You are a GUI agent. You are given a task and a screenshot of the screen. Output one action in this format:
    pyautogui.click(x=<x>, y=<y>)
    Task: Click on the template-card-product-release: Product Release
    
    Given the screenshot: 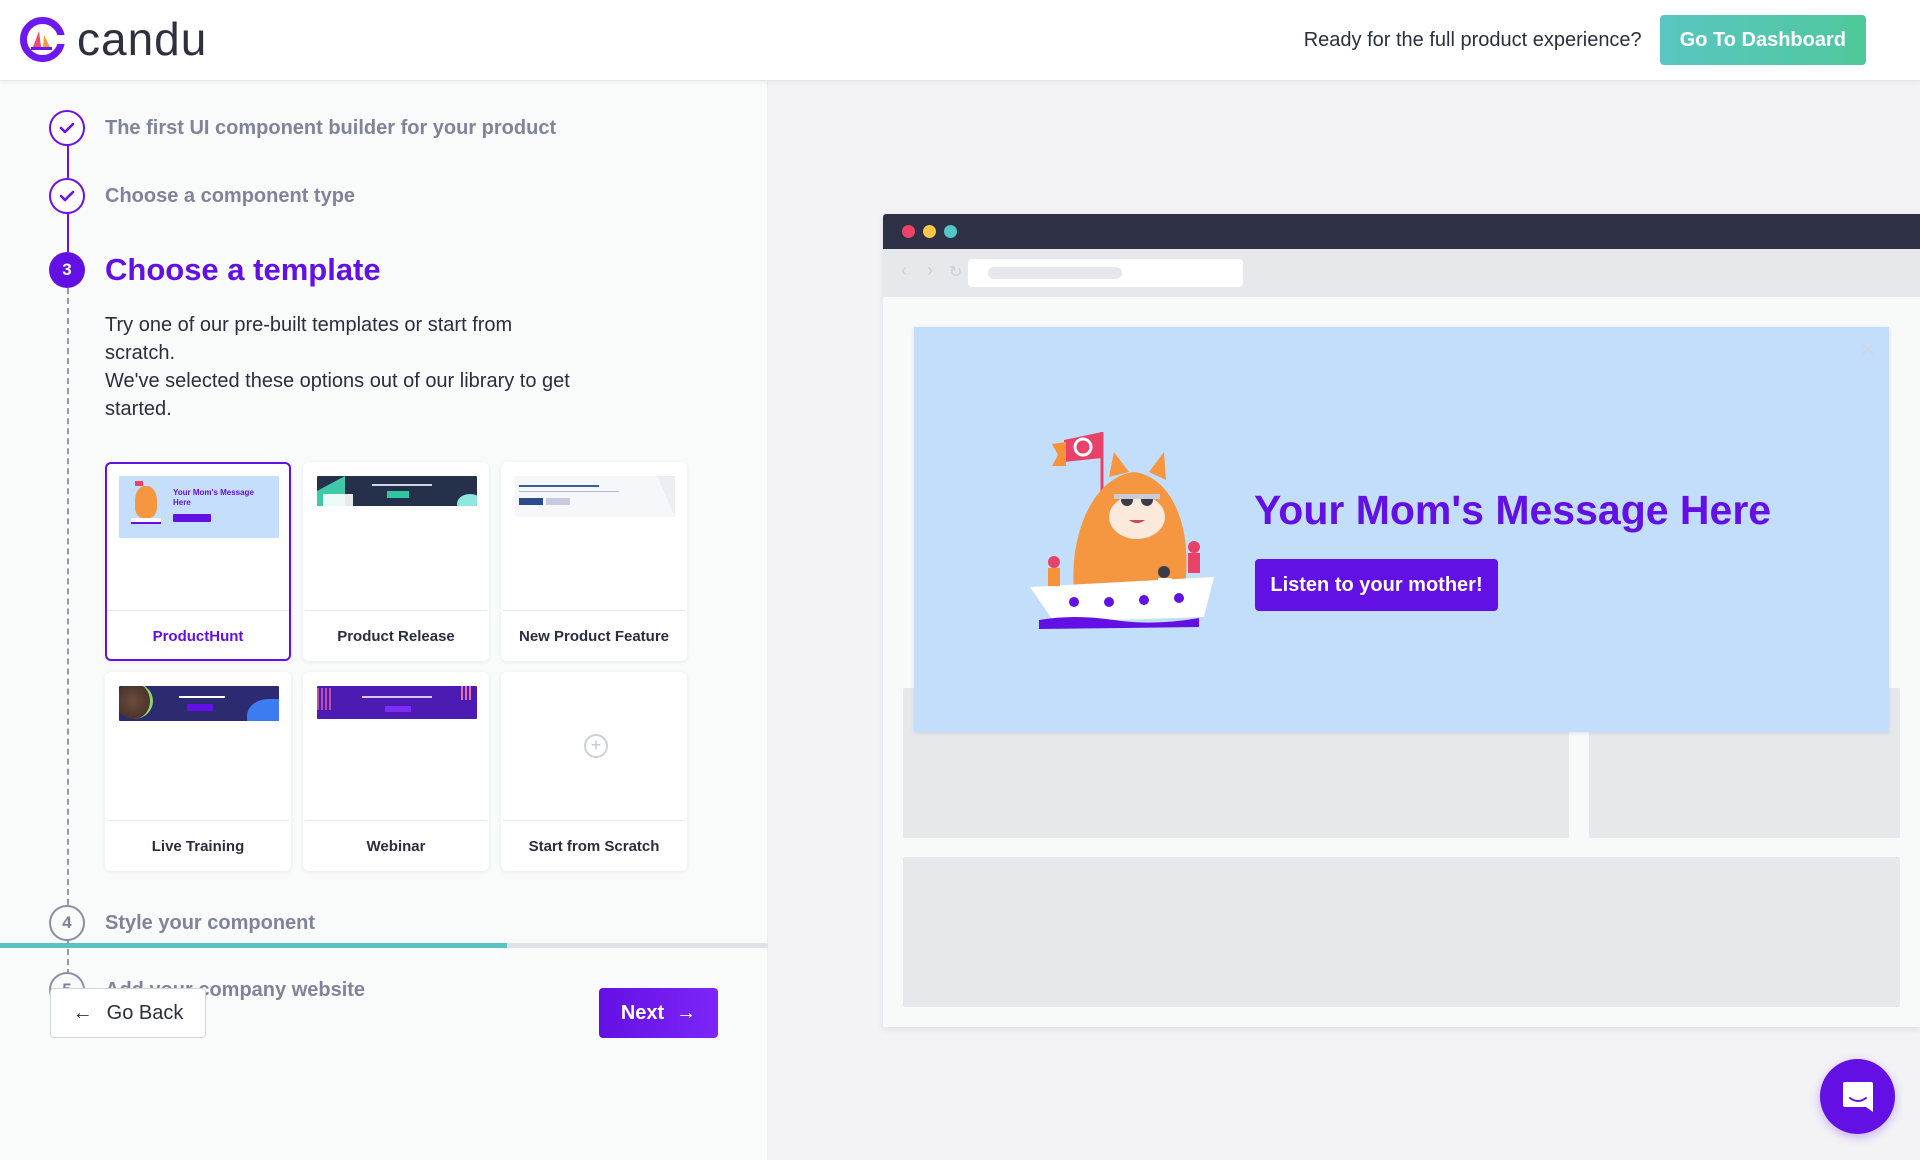 What is the action you would take?
    pyautogui.click(x=396, y=561)
    